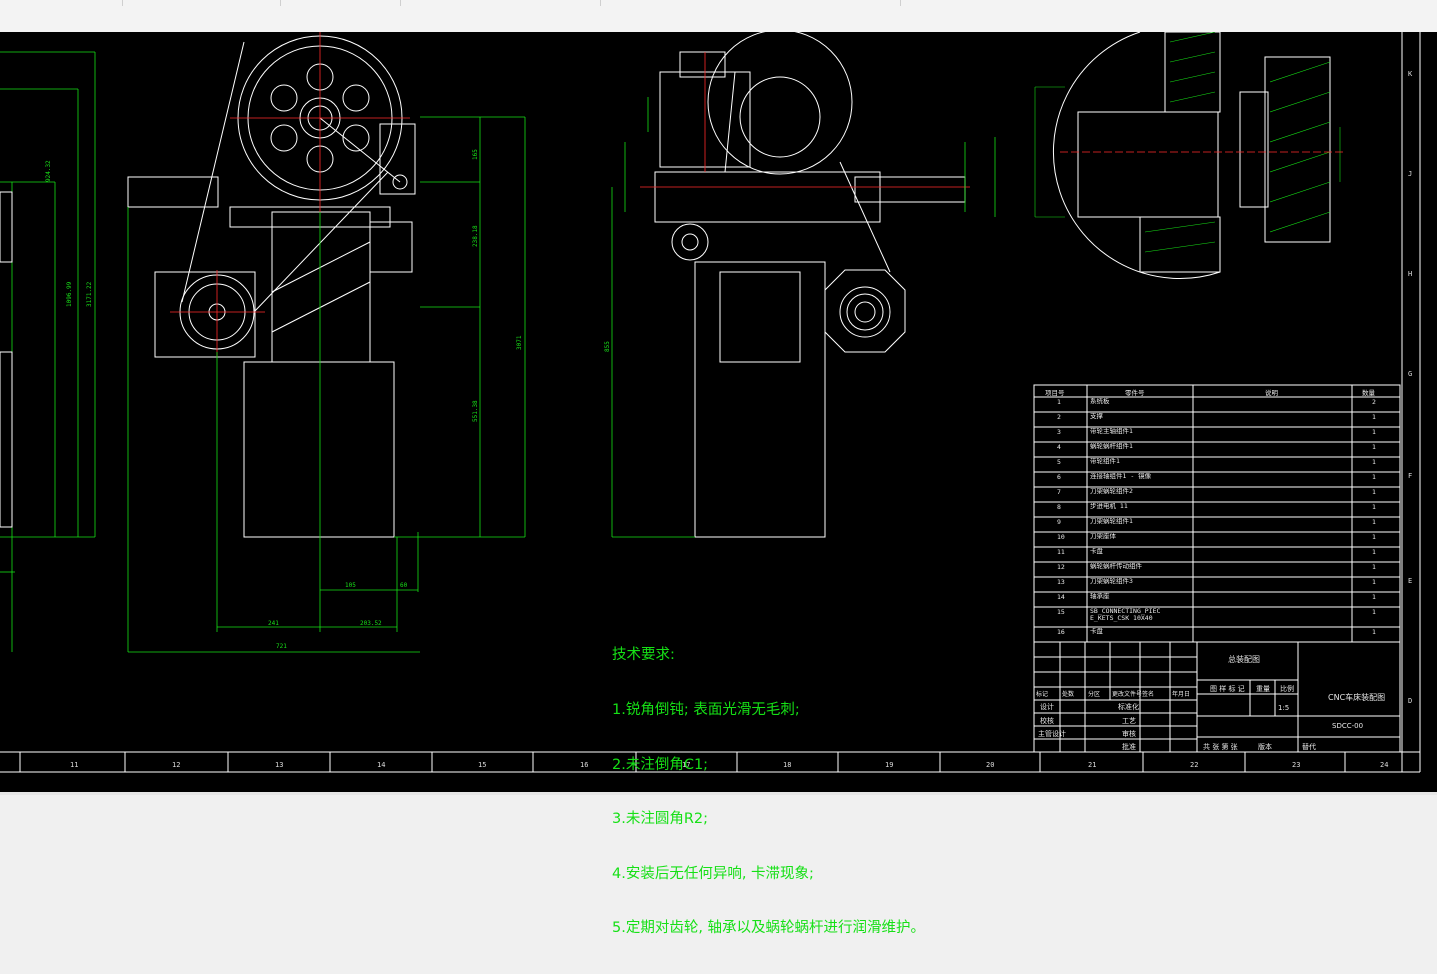  I want to click on side-ruler-letter: D, so click(1410, 701).